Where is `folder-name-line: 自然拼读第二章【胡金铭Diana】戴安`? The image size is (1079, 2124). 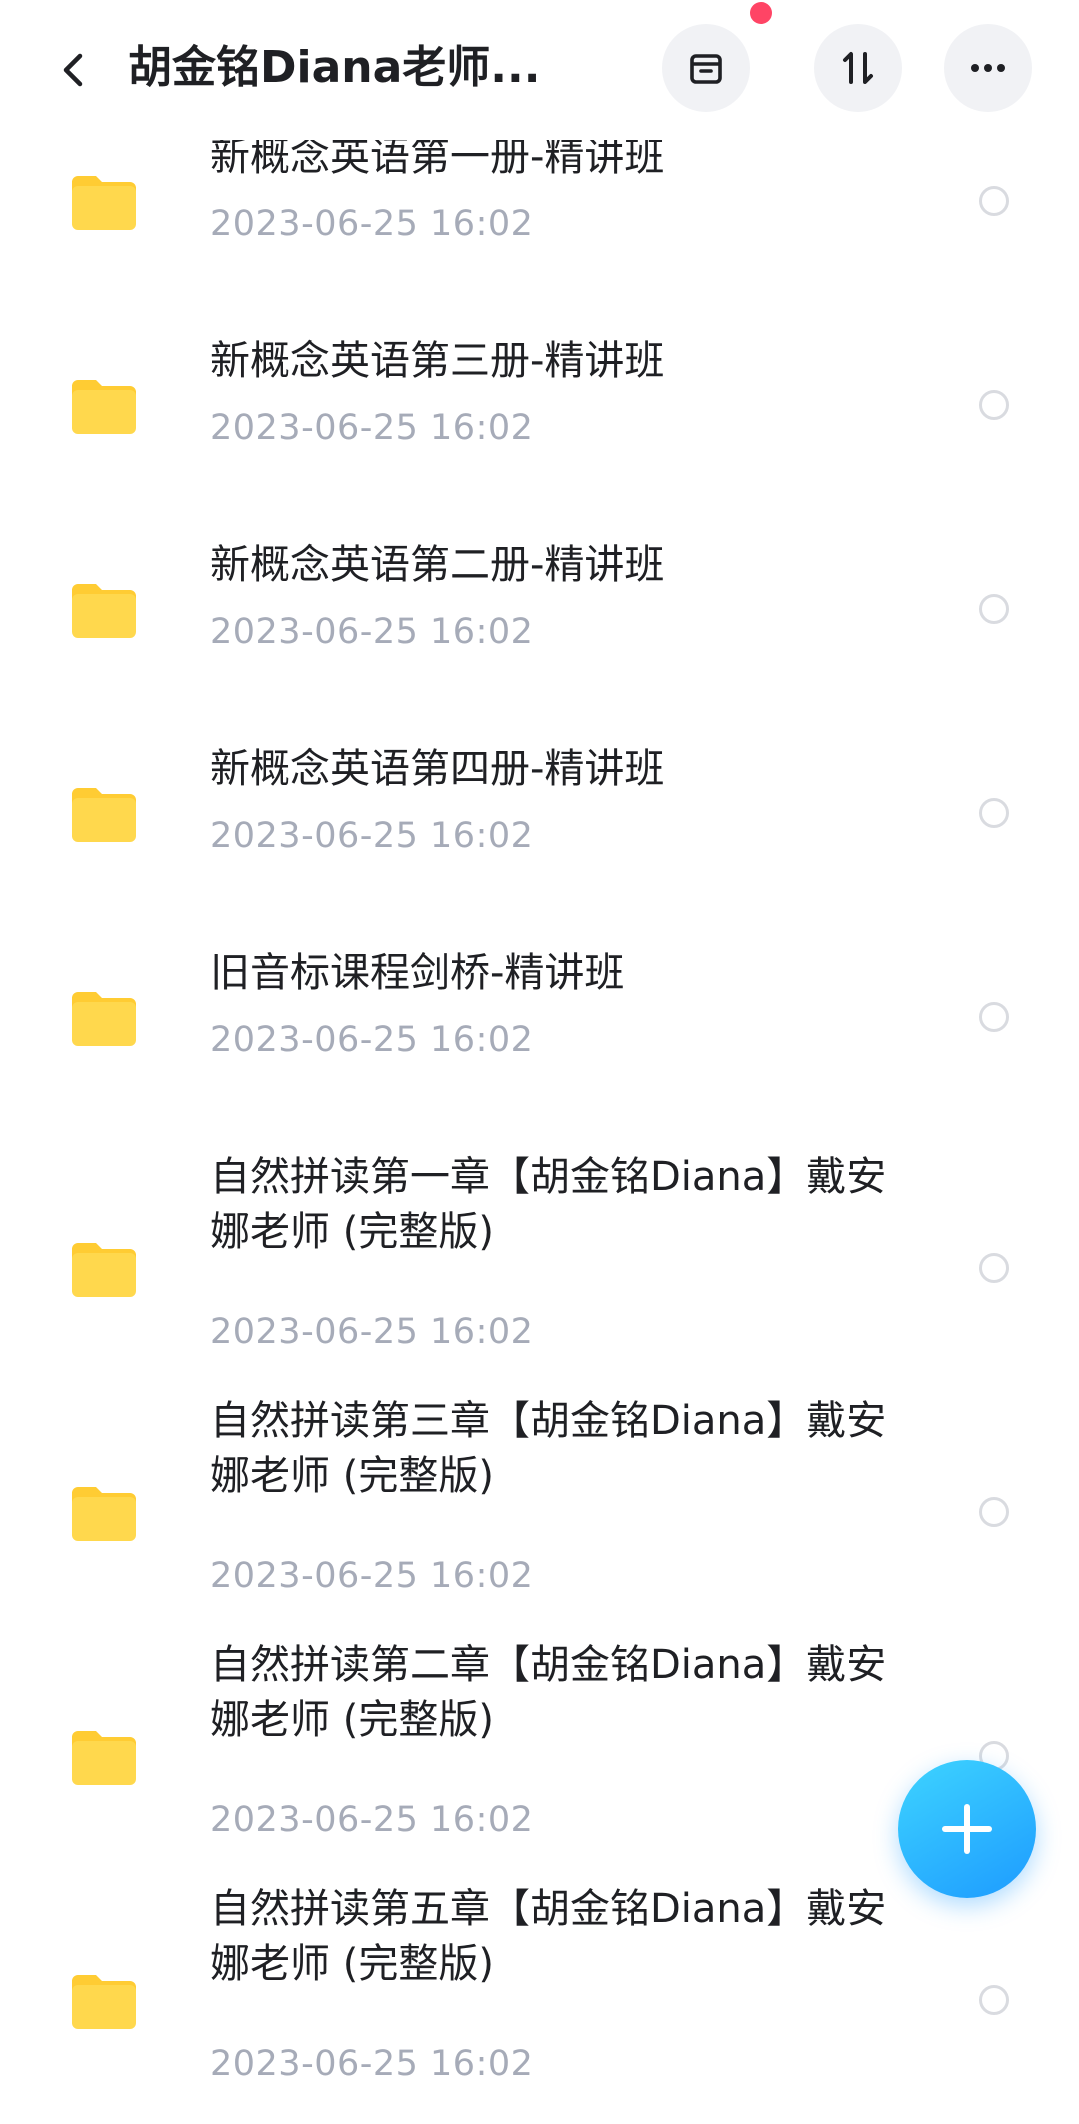 folder-name-line: 自然拼读第二章【胡金铭Diana】戴安 is located at coordinates (548, 1665).